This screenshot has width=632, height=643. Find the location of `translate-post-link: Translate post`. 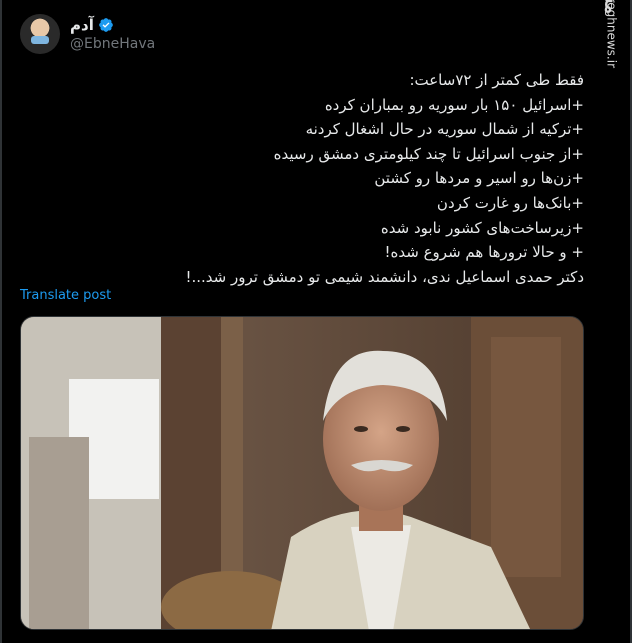

translate-post-link: Translate post is located at coordinates (65, 295).